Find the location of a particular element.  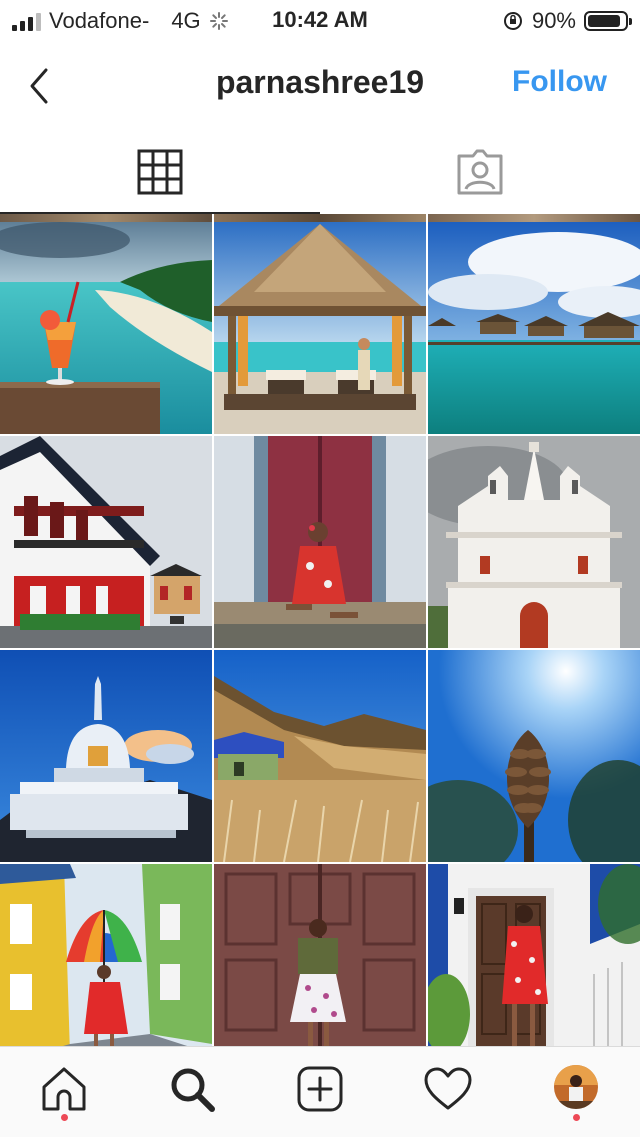

status-right: 90% is located at coordinates (567, 21).